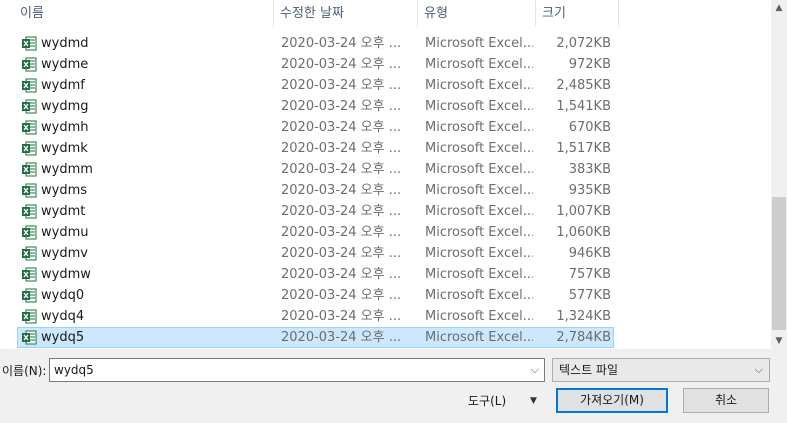  What do you see at coordinates (65, 127) in the screenshot?
I see `file-name: wydmh` at bounding box center [65, 127].